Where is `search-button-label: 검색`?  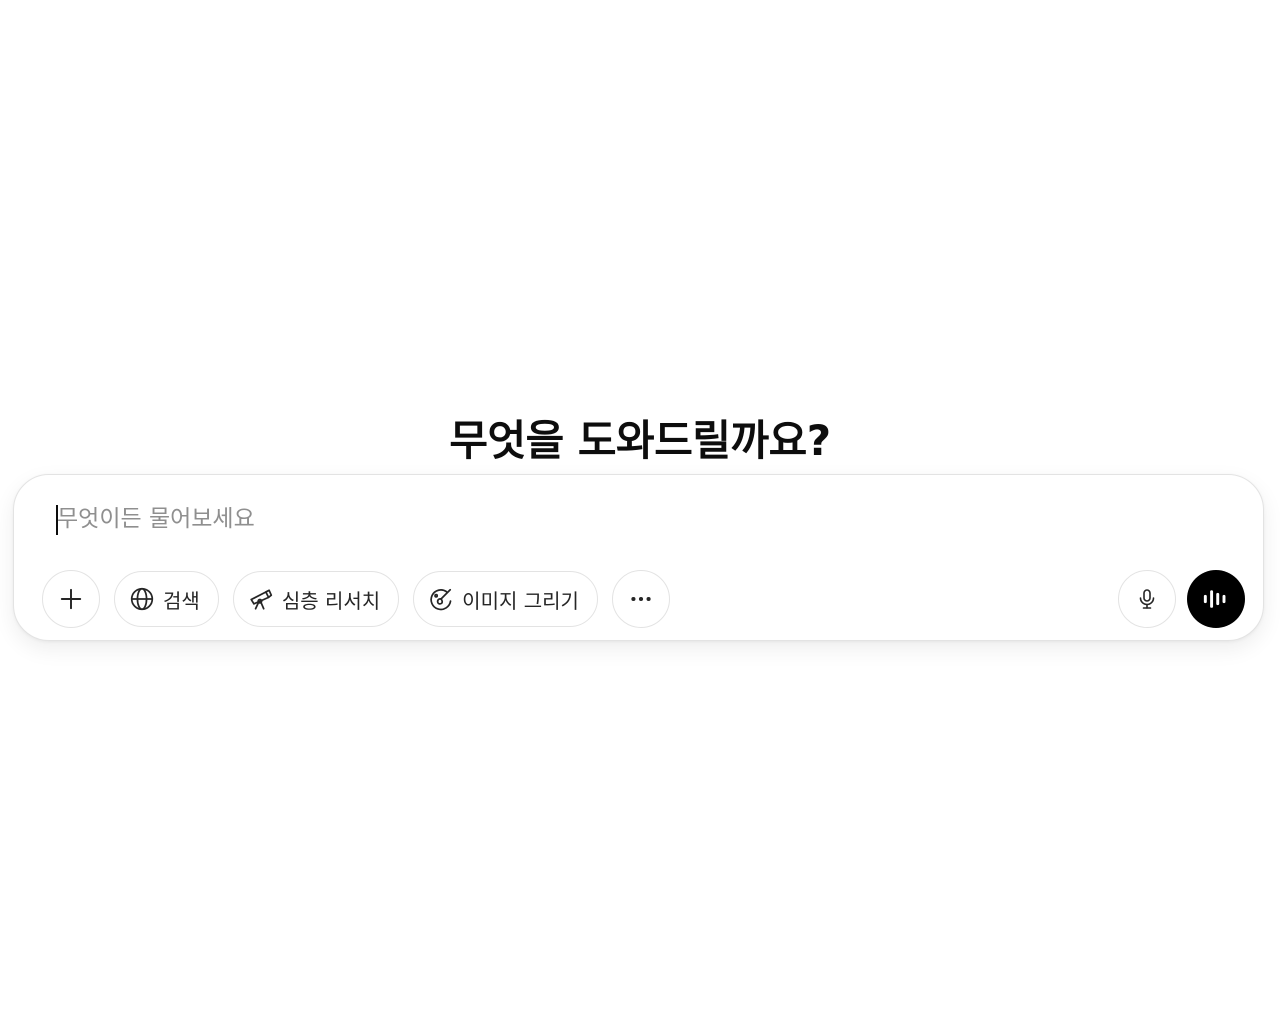 search-button-label: 검색 is located at coordinates (181, 600).